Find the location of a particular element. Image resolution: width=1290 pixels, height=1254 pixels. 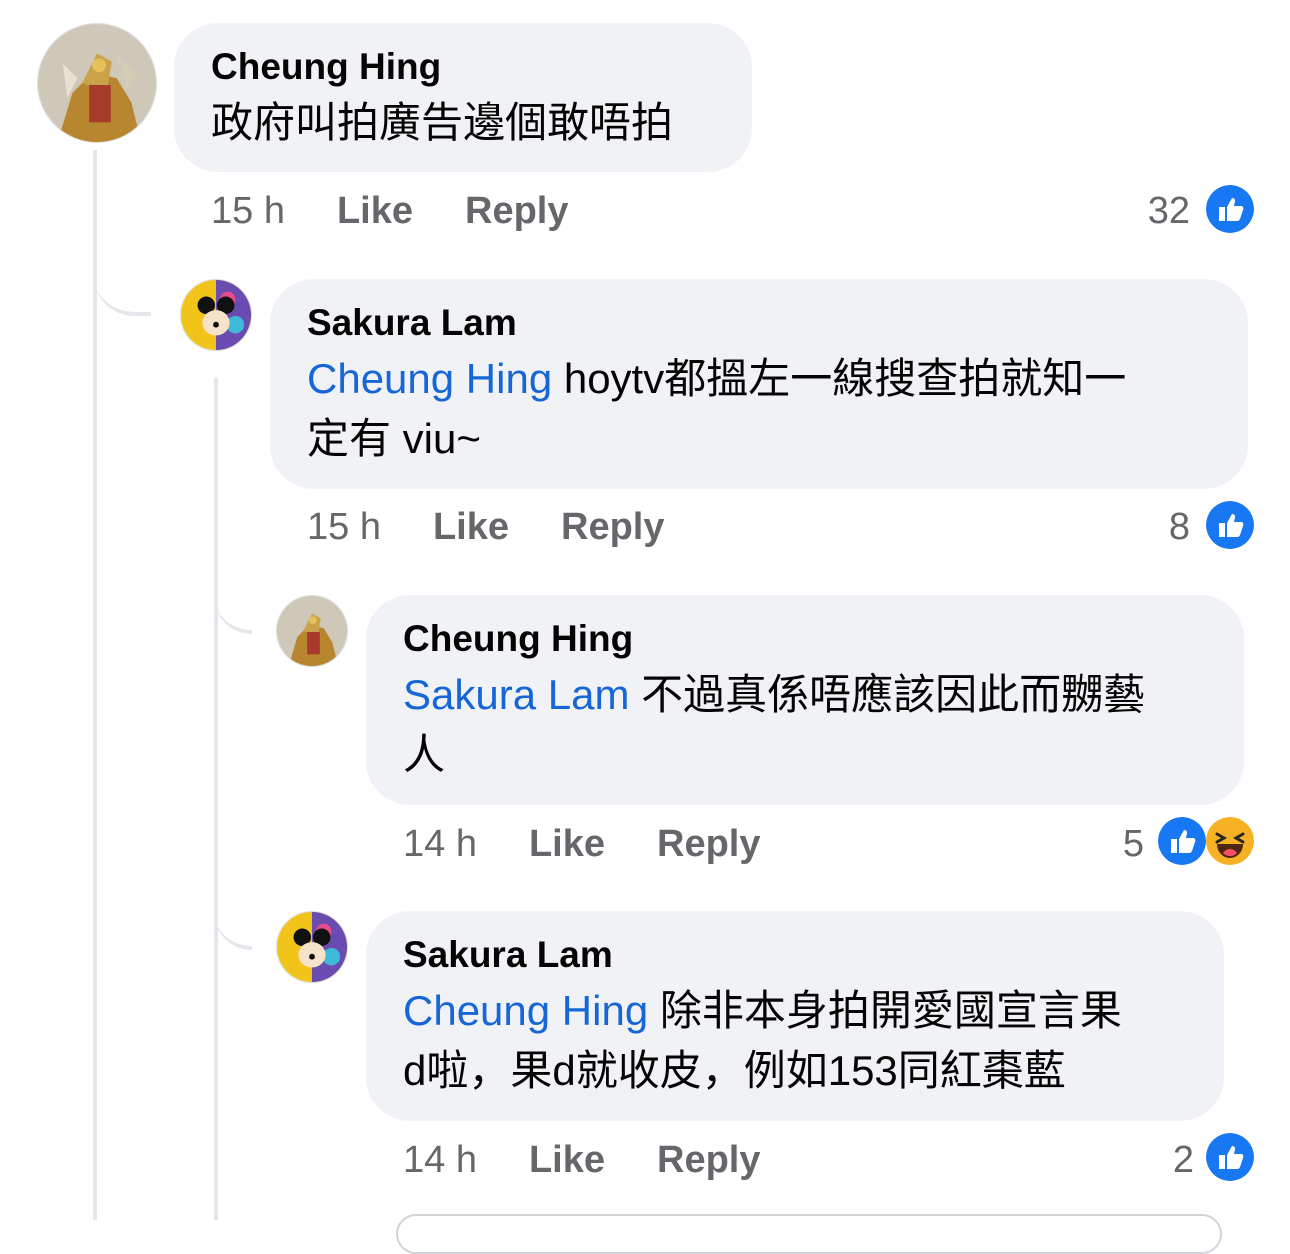

comment-text: 政府叫拍廣告邊個敢唔拍 is located at coordinates (442, 122).